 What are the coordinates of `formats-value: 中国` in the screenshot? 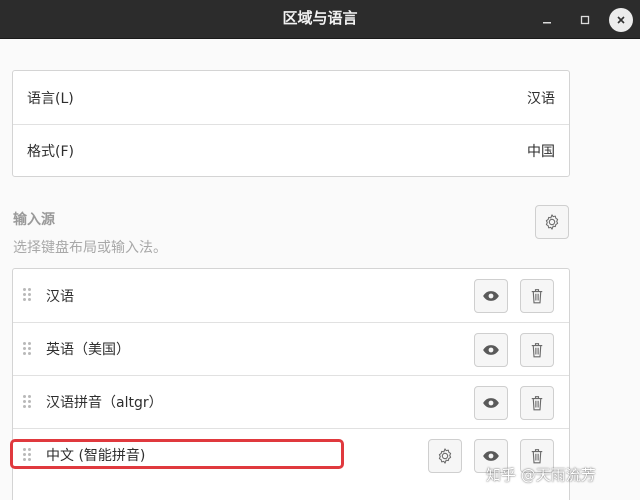 It's located at (541, 152).